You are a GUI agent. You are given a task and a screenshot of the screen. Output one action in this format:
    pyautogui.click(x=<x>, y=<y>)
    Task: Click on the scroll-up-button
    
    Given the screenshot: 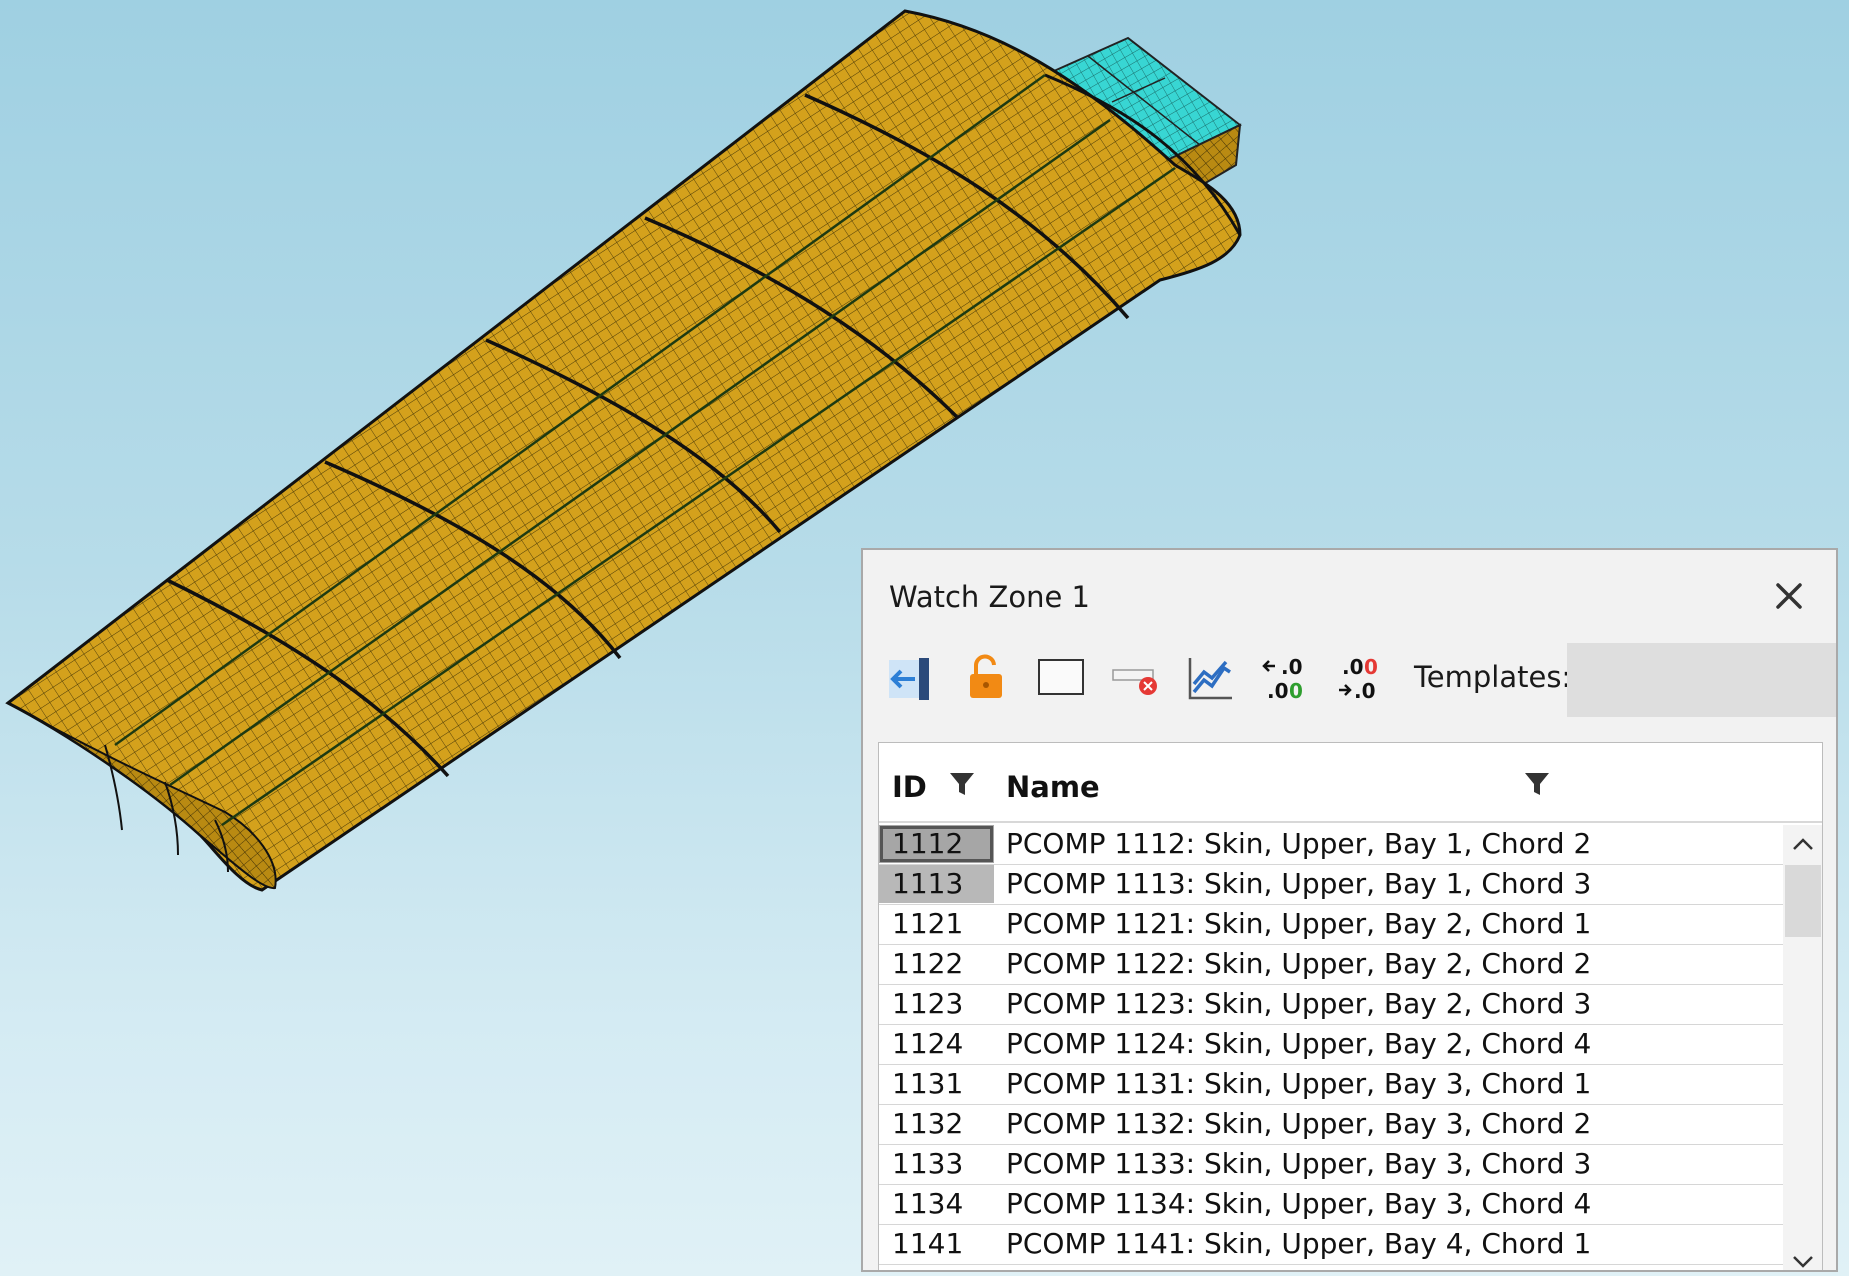 What is the action you would take?
    pyautogui.click(x=1802, y=844)
    